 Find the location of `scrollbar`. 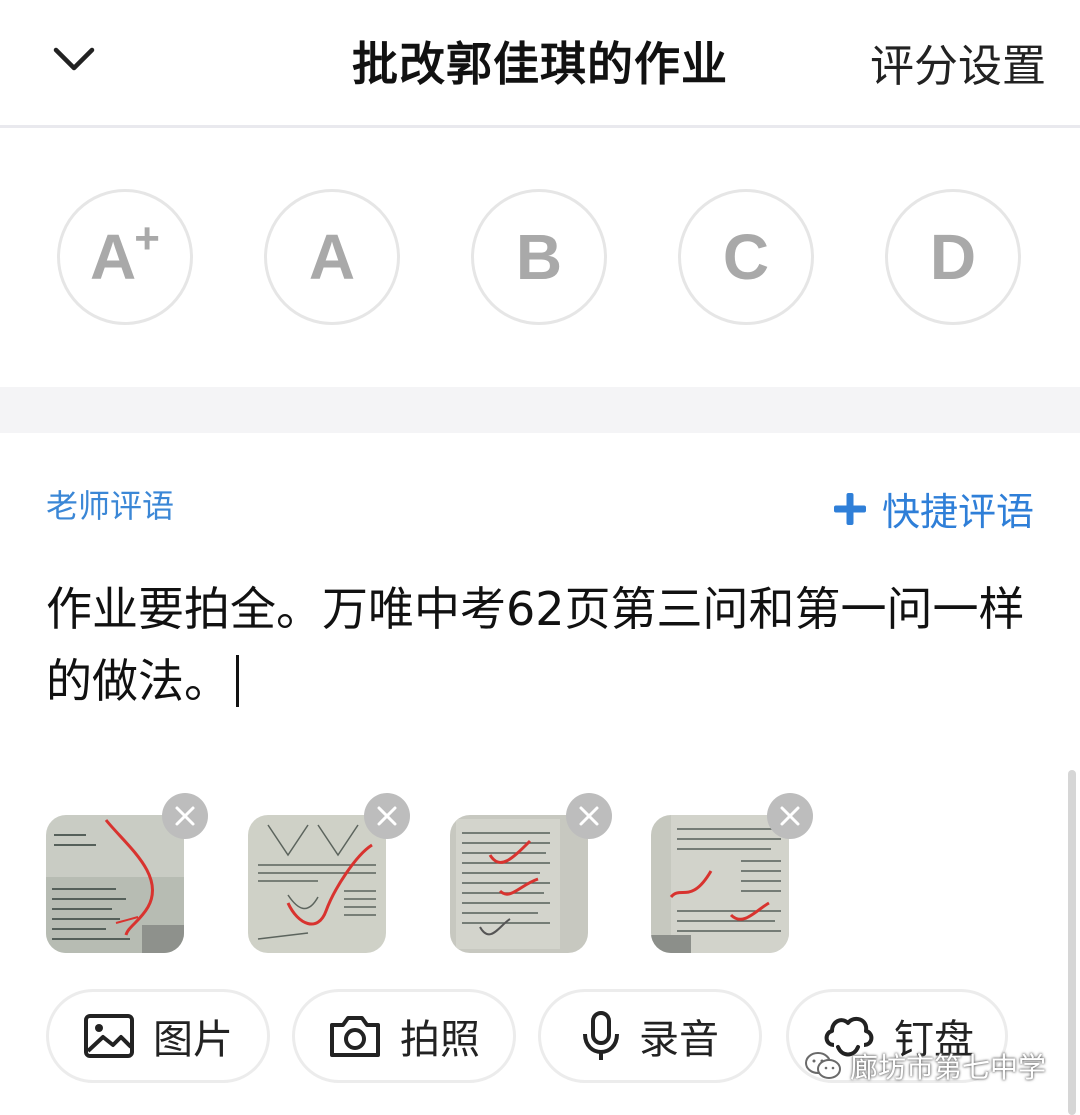

scrollbar is located at coordinates (1072, 942).